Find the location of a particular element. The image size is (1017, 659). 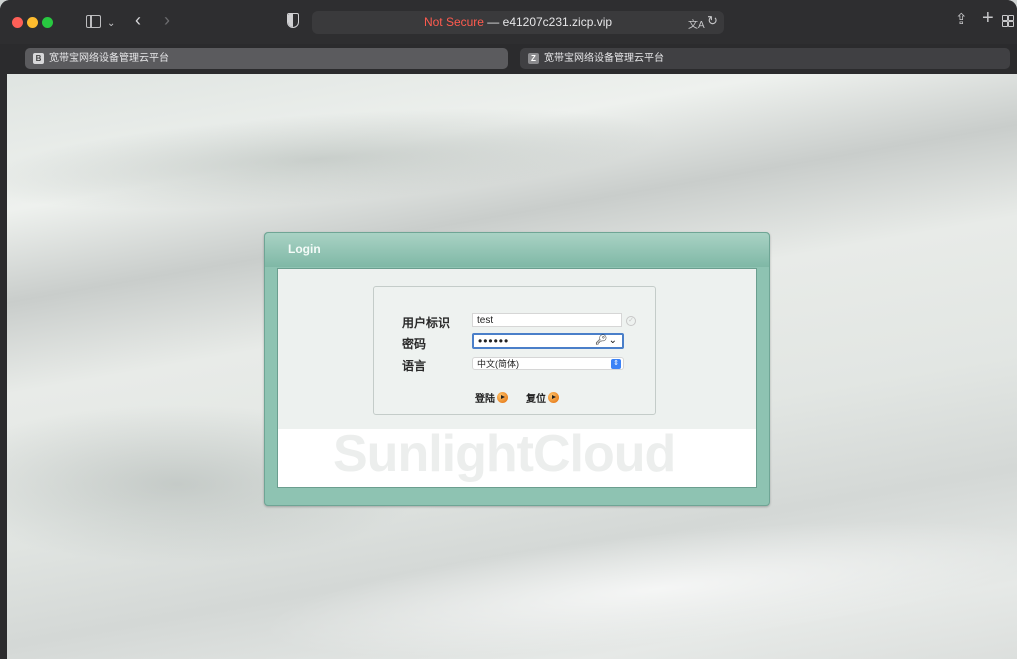

tab-overview-icon is located at coordinates (1008, 21).